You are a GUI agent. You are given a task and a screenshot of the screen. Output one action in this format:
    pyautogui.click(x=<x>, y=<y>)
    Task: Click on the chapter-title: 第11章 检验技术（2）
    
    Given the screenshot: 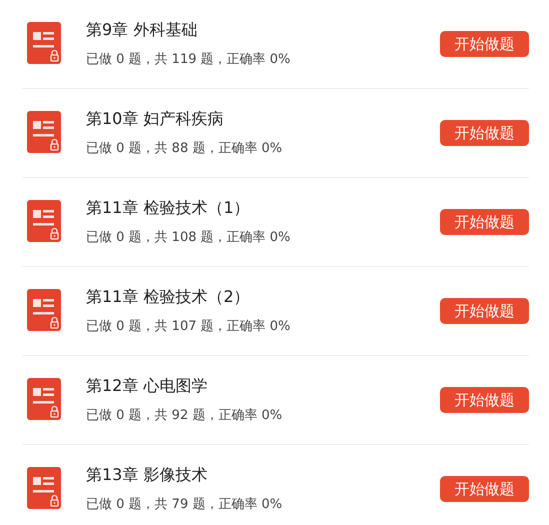 What is the action you would take?
    pyautogui.click(x=168, y=297)
    